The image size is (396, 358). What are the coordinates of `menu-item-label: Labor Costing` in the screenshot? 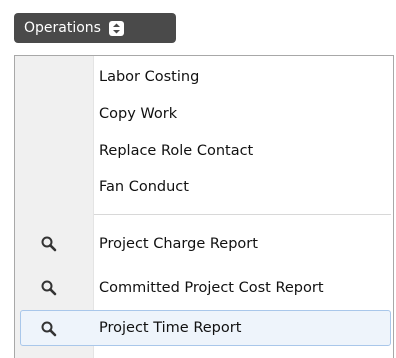 It's located at (149, 77).